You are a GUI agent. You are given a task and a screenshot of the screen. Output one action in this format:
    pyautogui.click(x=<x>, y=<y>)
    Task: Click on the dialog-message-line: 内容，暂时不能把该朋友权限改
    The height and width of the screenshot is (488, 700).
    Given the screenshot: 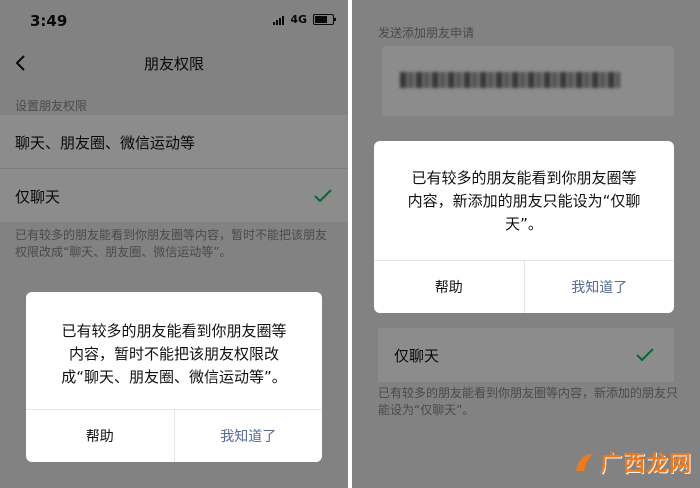 What is the action you would take?
    pyautogui.click(x=173, y=354)
    